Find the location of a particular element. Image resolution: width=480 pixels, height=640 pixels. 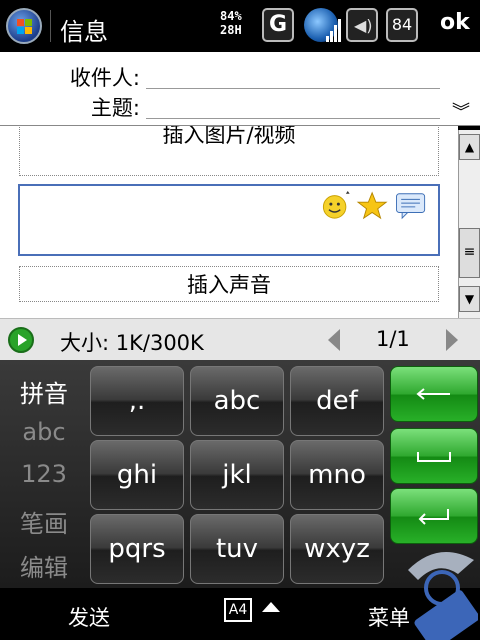

input-menu-arrow-icon is located at coordinates (271, 607).